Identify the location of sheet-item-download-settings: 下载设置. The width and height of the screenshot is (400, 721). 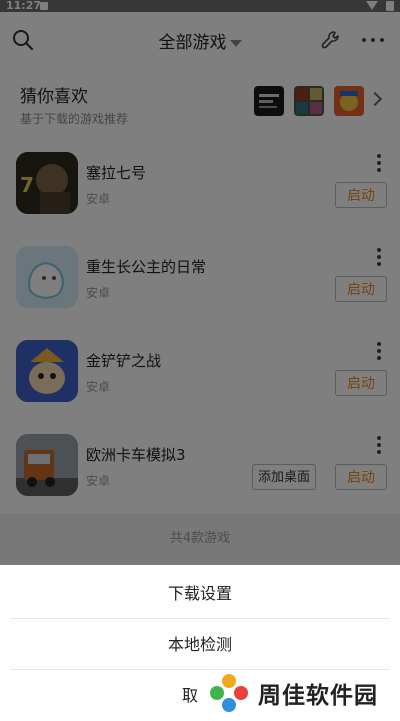
(200, 594).